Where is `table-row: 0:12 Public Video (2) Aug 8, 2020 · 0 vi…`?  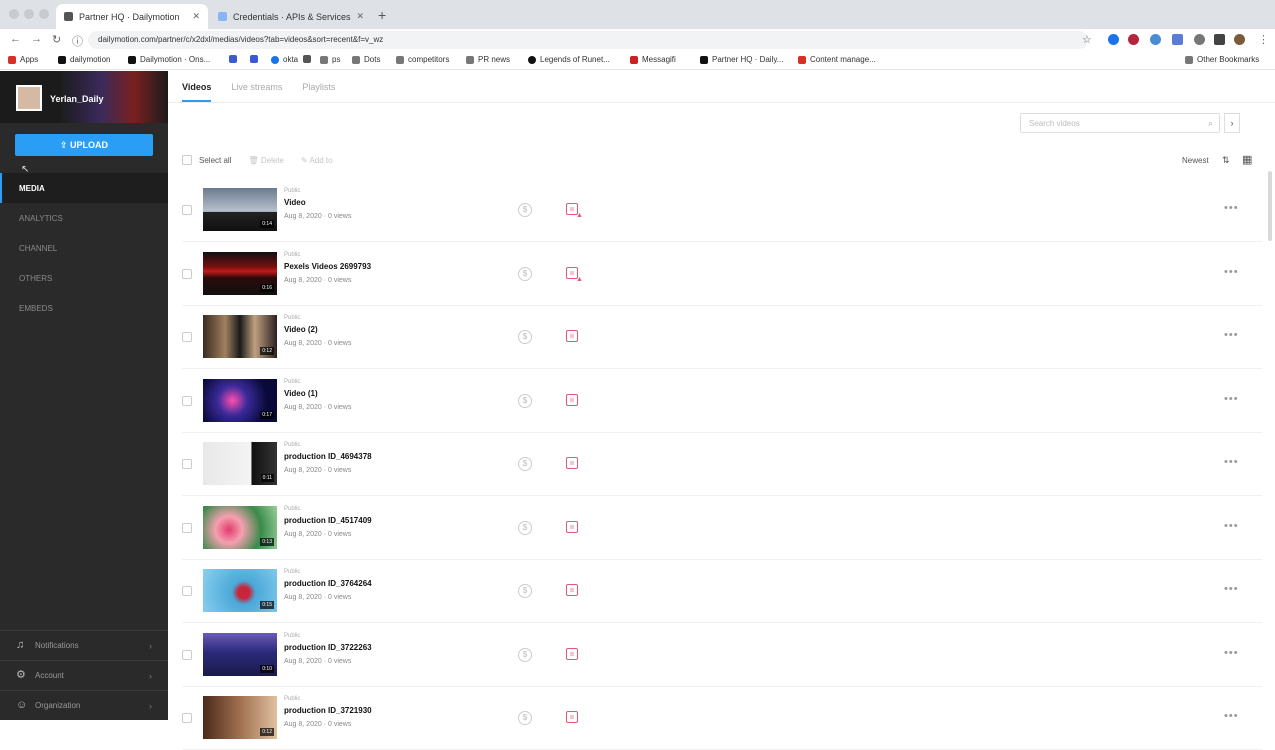 table-row: 0:12 Public Video (2) Aug 8, 2020 · 0 vi… is located at coordinates (722, 337).